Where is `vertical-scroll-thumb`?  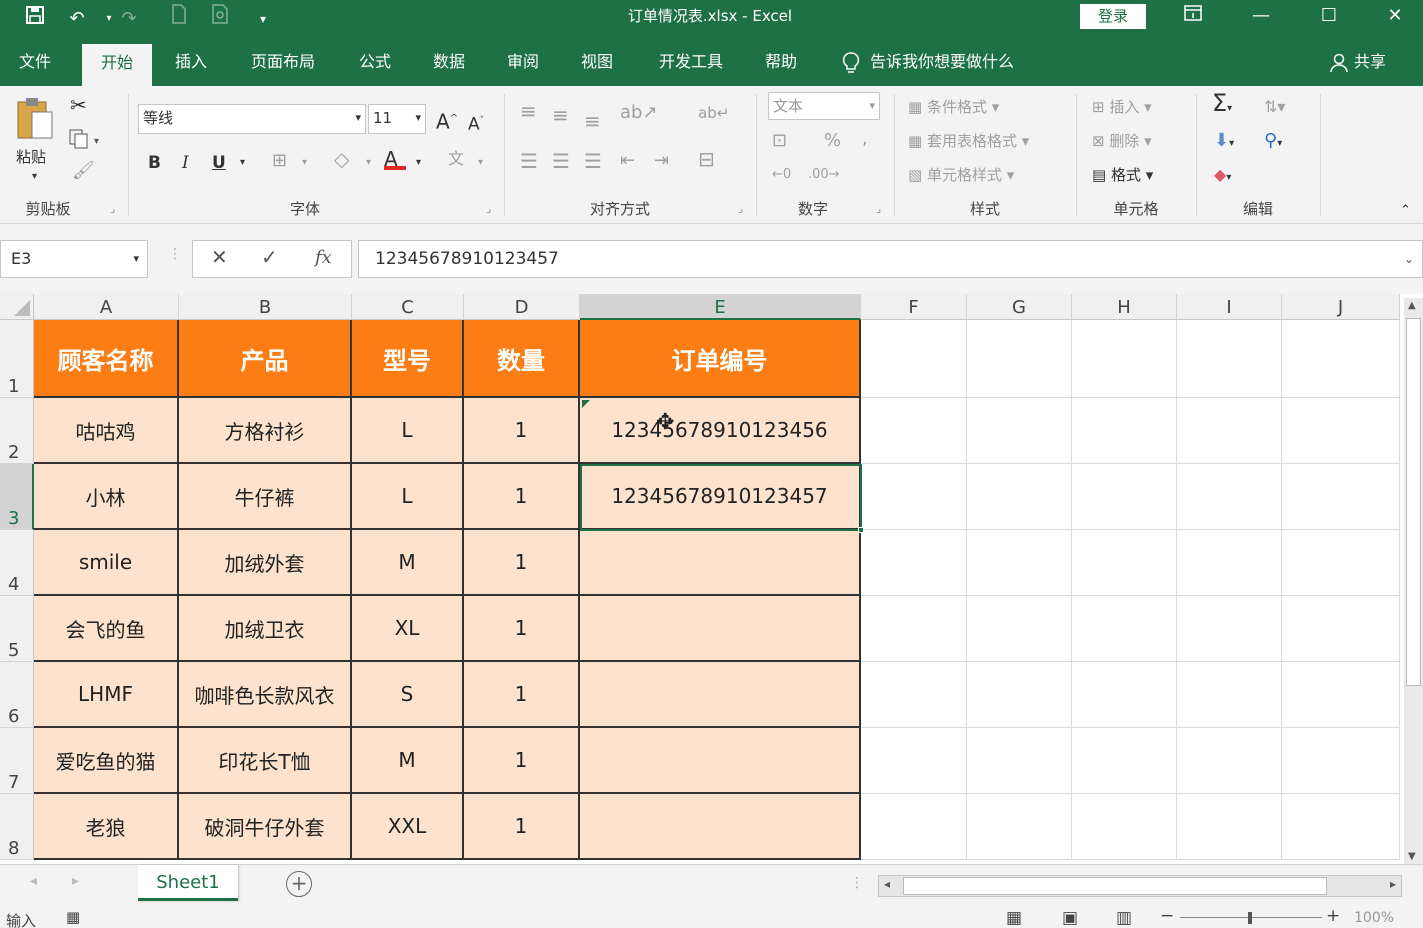
vertical-scroll-thumb is located at coordinates (1413, 502).